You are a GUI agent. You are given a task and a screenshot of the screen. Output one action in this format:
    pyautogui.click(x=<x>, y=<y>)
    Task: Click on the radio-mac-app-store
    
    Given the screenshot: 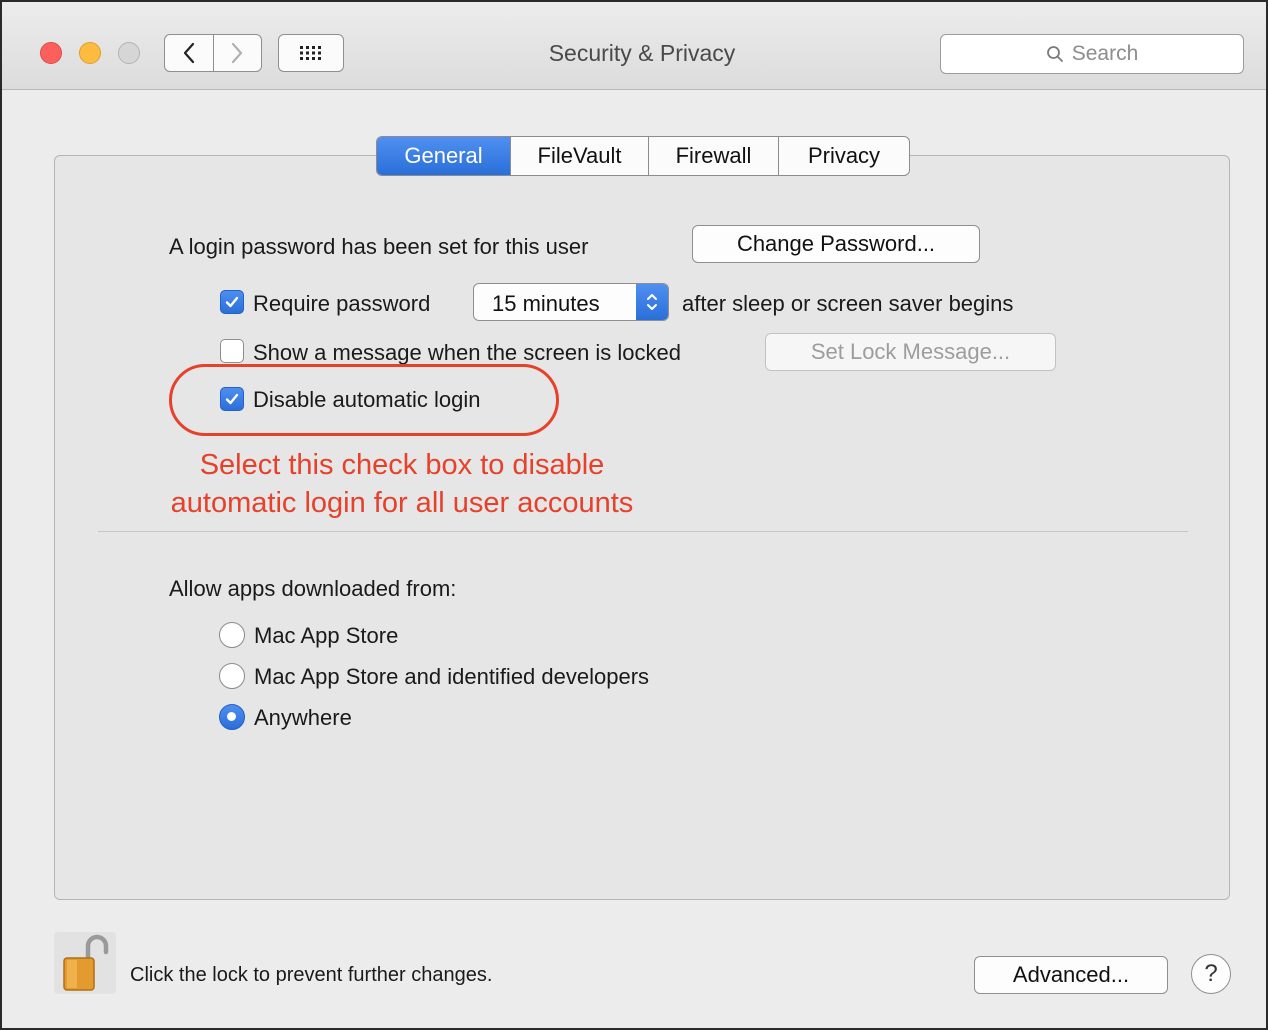 What is the action you would take?
    pyautogui.click(x=232, y=635)
    